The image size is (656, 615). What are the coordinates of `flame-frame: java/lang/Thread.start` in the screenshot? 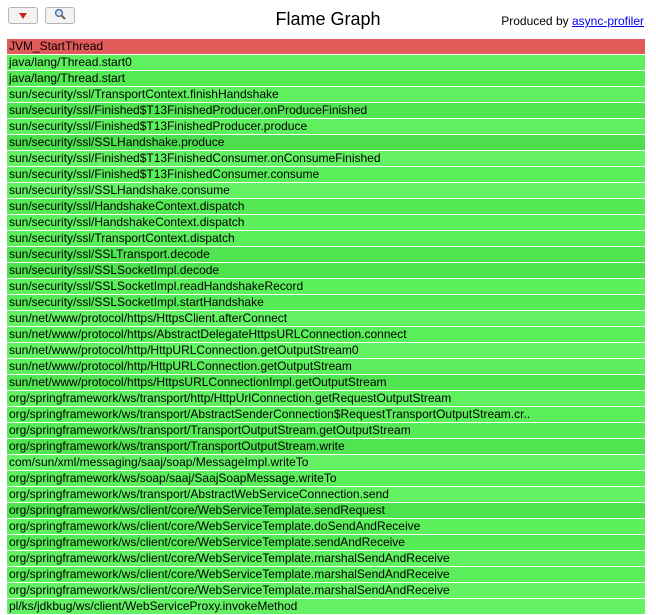 It's located at (326, 78).